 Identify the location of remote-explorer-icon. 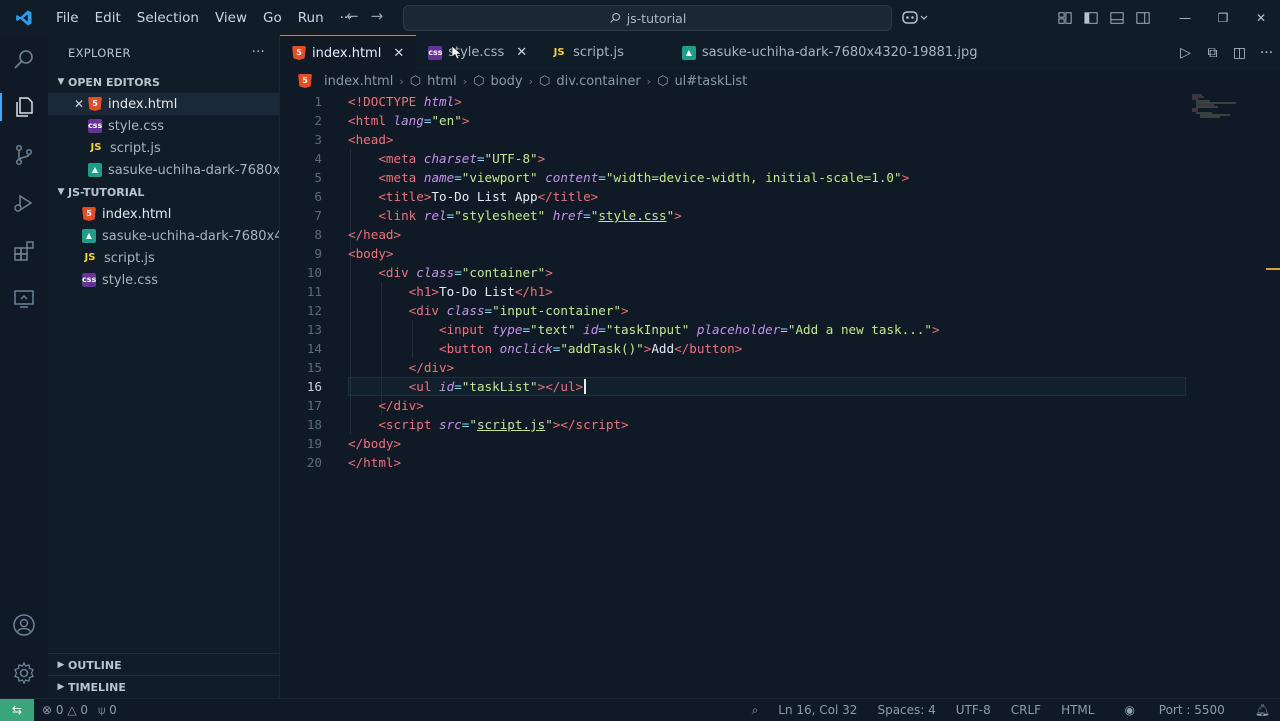
(24, 299).